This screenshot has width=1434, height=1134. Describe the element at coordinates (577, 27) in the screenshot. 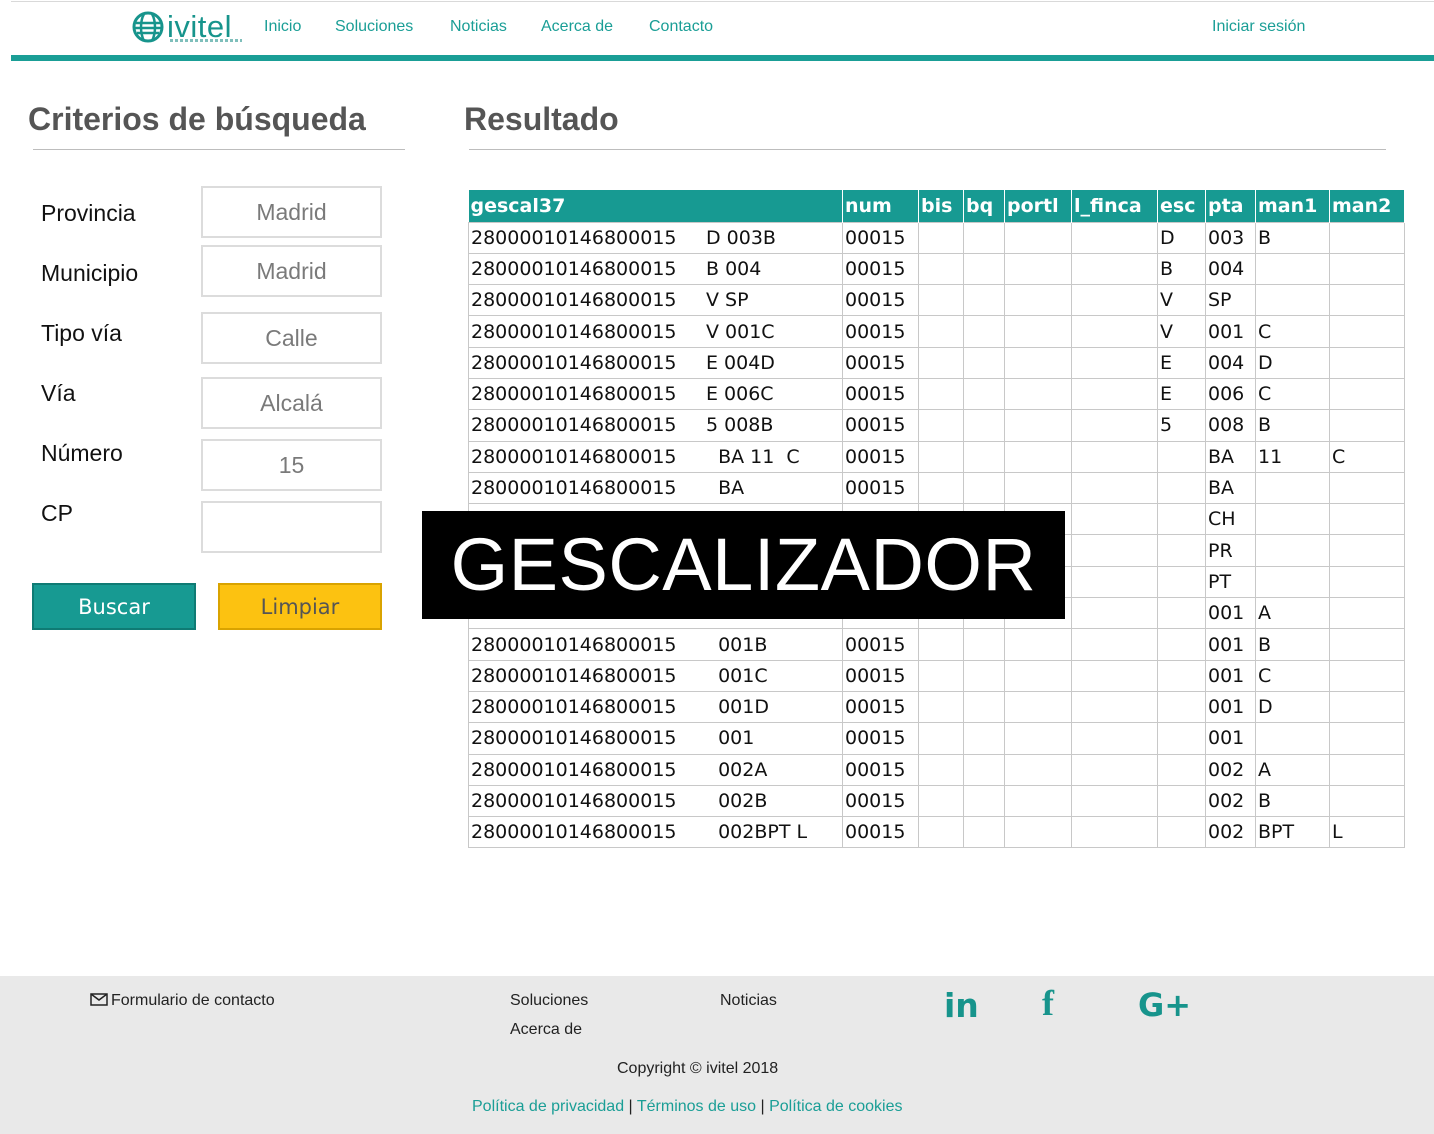

I see `nav-item-acerca-de: Acerca de` at that location.